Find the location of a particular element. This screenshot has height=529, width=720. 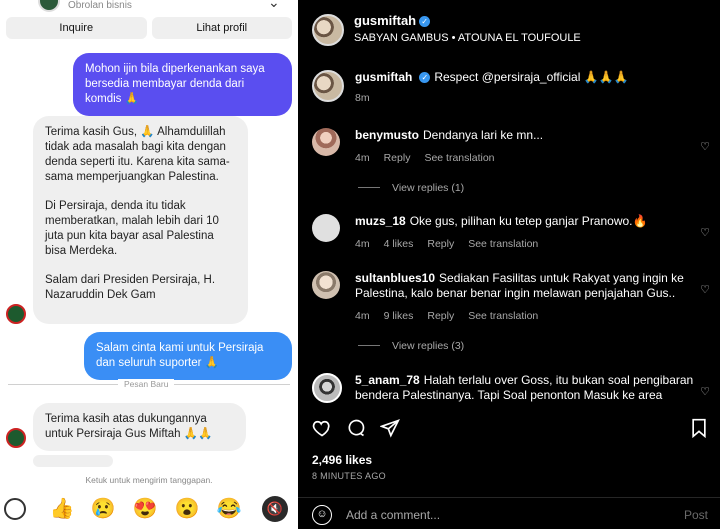

emoji-icon: ☺ is located at coordinates (322, 515).